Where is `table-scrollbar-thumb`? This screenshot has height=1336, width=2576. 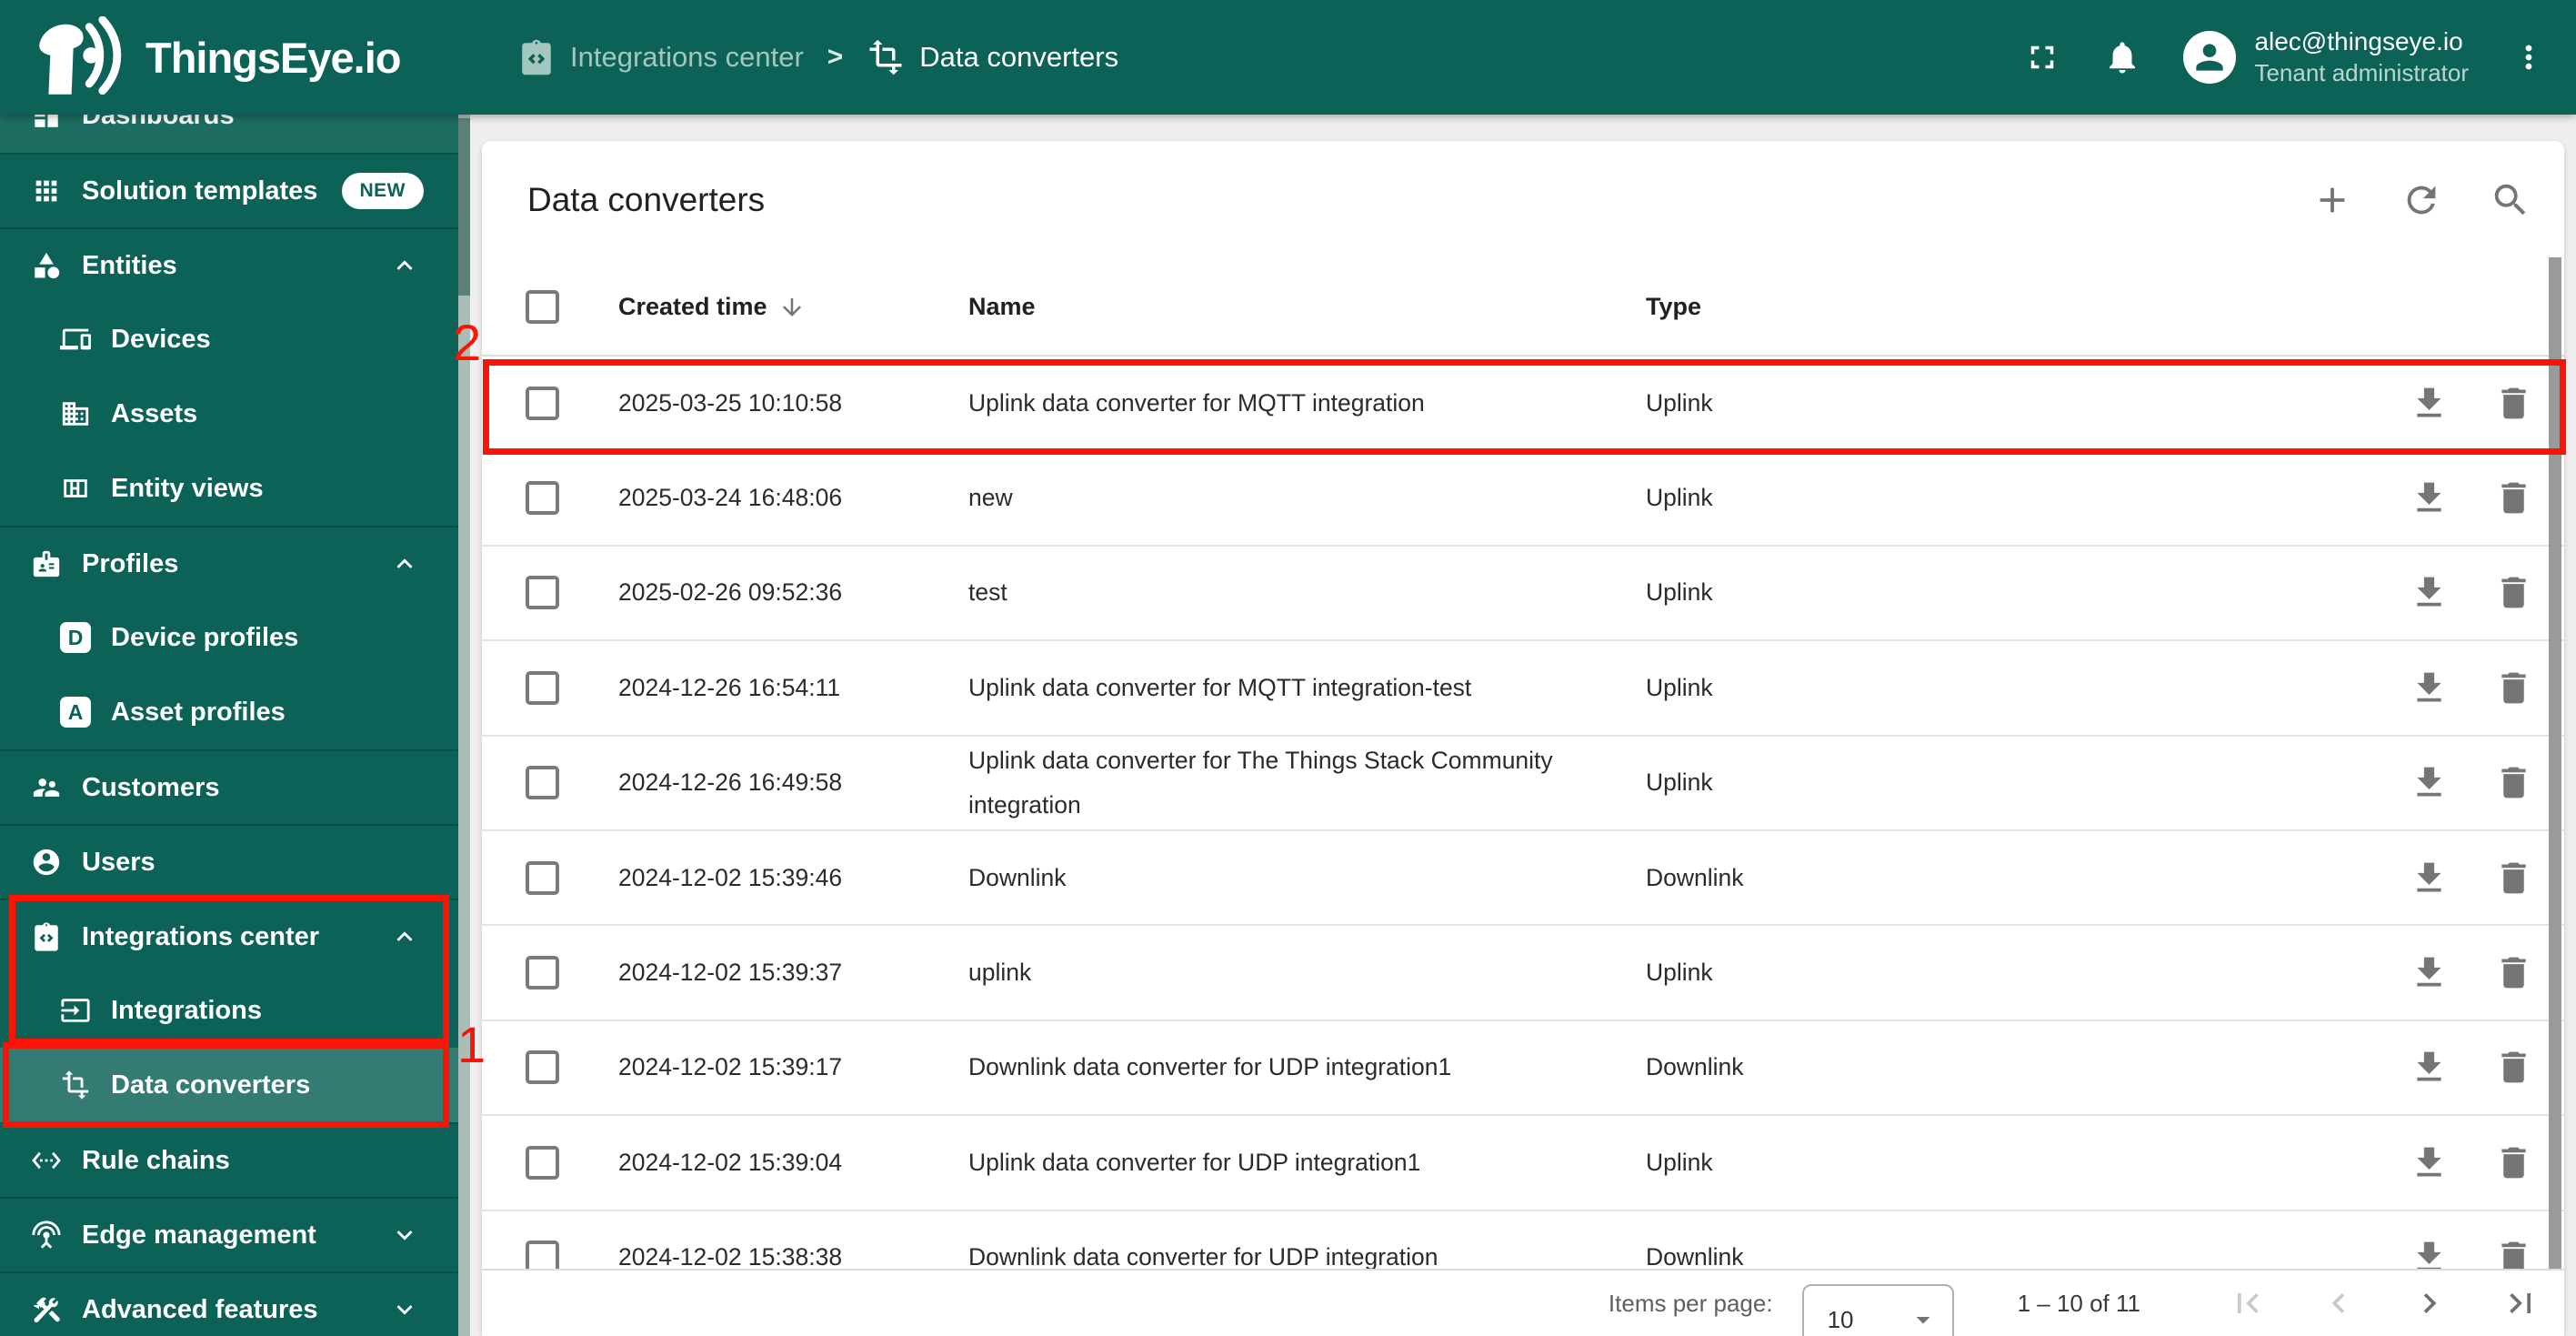
table-scrollbar-thumb is located at coordinates (2555, 764).